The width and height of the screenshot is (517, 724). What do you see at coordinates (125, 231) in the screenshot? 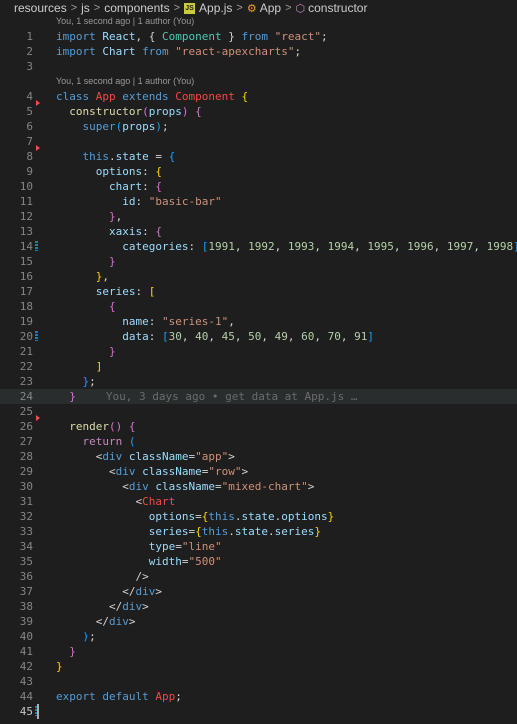
I see `code-token: xaxis` at bounding box center [125, 231].